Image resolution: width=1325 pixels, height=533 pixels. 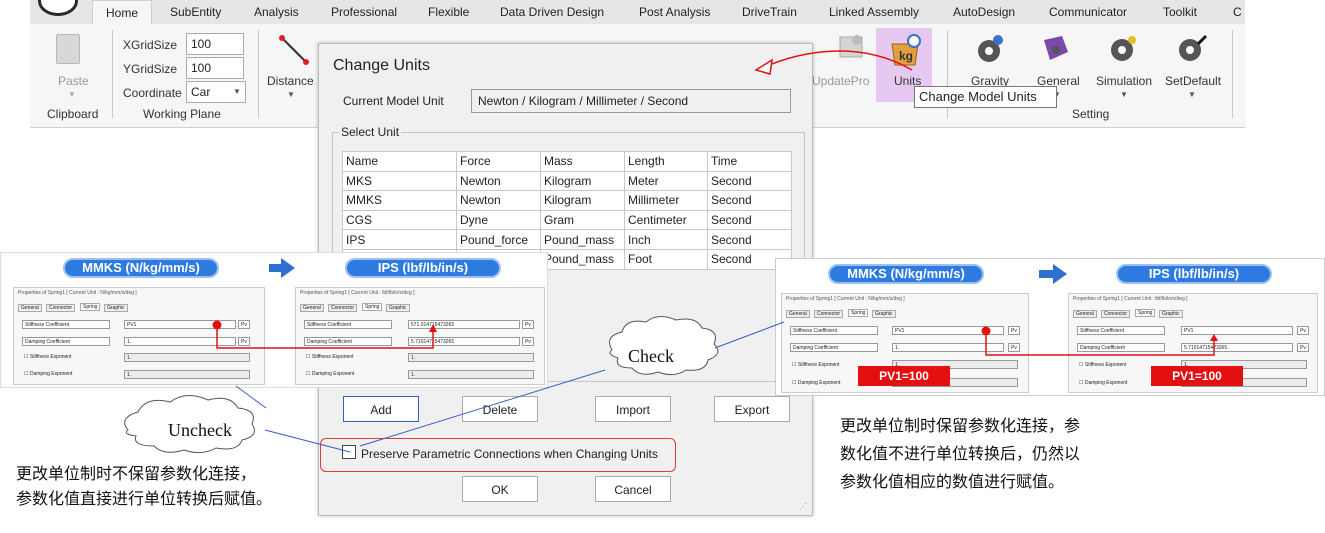 I want to click on right-note-line1: 更改单位制时保留参数化连接，参, so click(x=960, y=425).